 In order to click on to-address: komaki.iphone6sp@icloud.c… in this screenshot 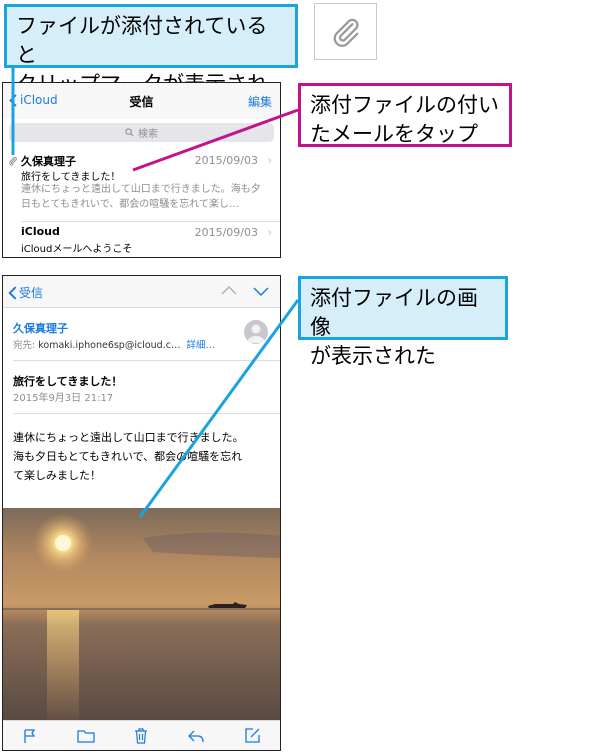, I will do `click(109, 345)`.